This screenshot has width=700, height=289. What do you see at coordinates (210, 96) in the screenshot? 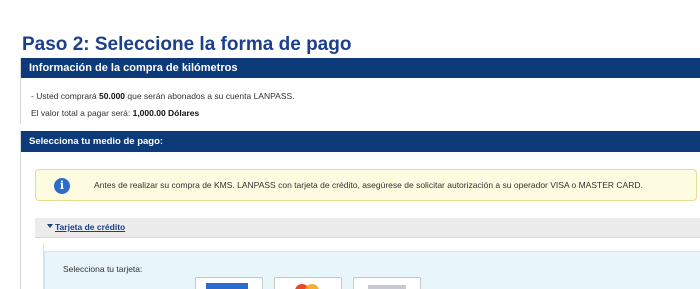
I see `purchase-amount-suffix: que serán abonados a su cuenta LANPASS.` at bounding box center [210, 96].